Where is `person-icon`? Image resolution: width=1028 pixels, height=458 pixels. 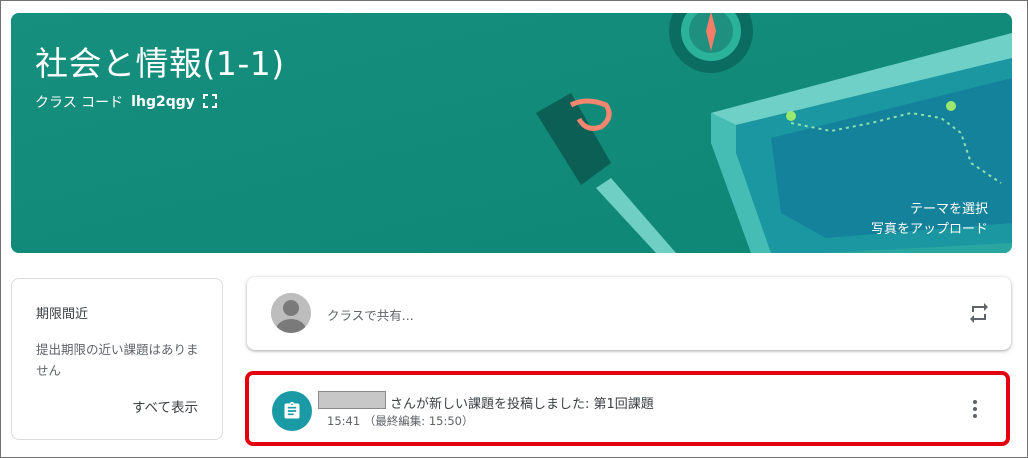 person-icon is located at coordinates (291, 313).